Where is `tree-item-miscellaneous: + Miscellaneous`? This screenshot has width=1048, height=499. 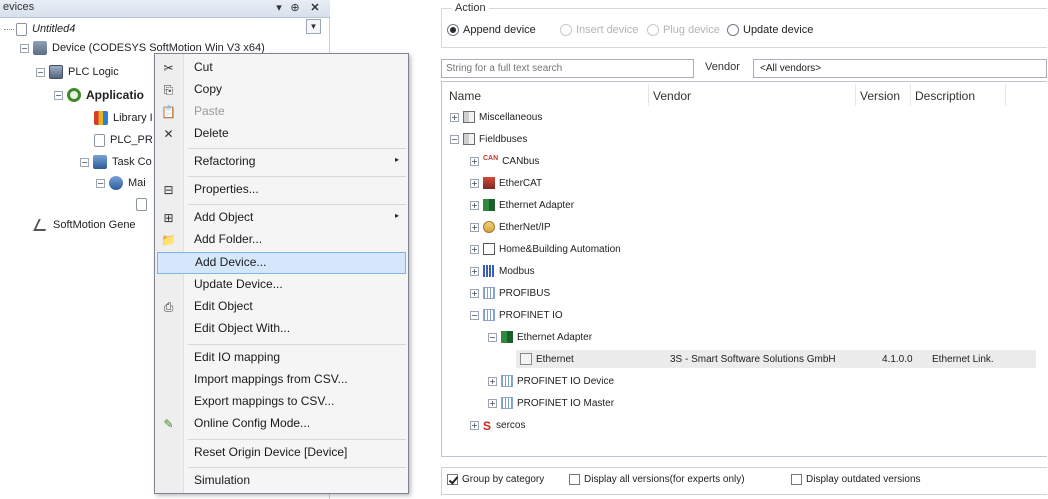 tree-item-miscellaneous: + Miscellaneous is located at coordinates (496, 117).